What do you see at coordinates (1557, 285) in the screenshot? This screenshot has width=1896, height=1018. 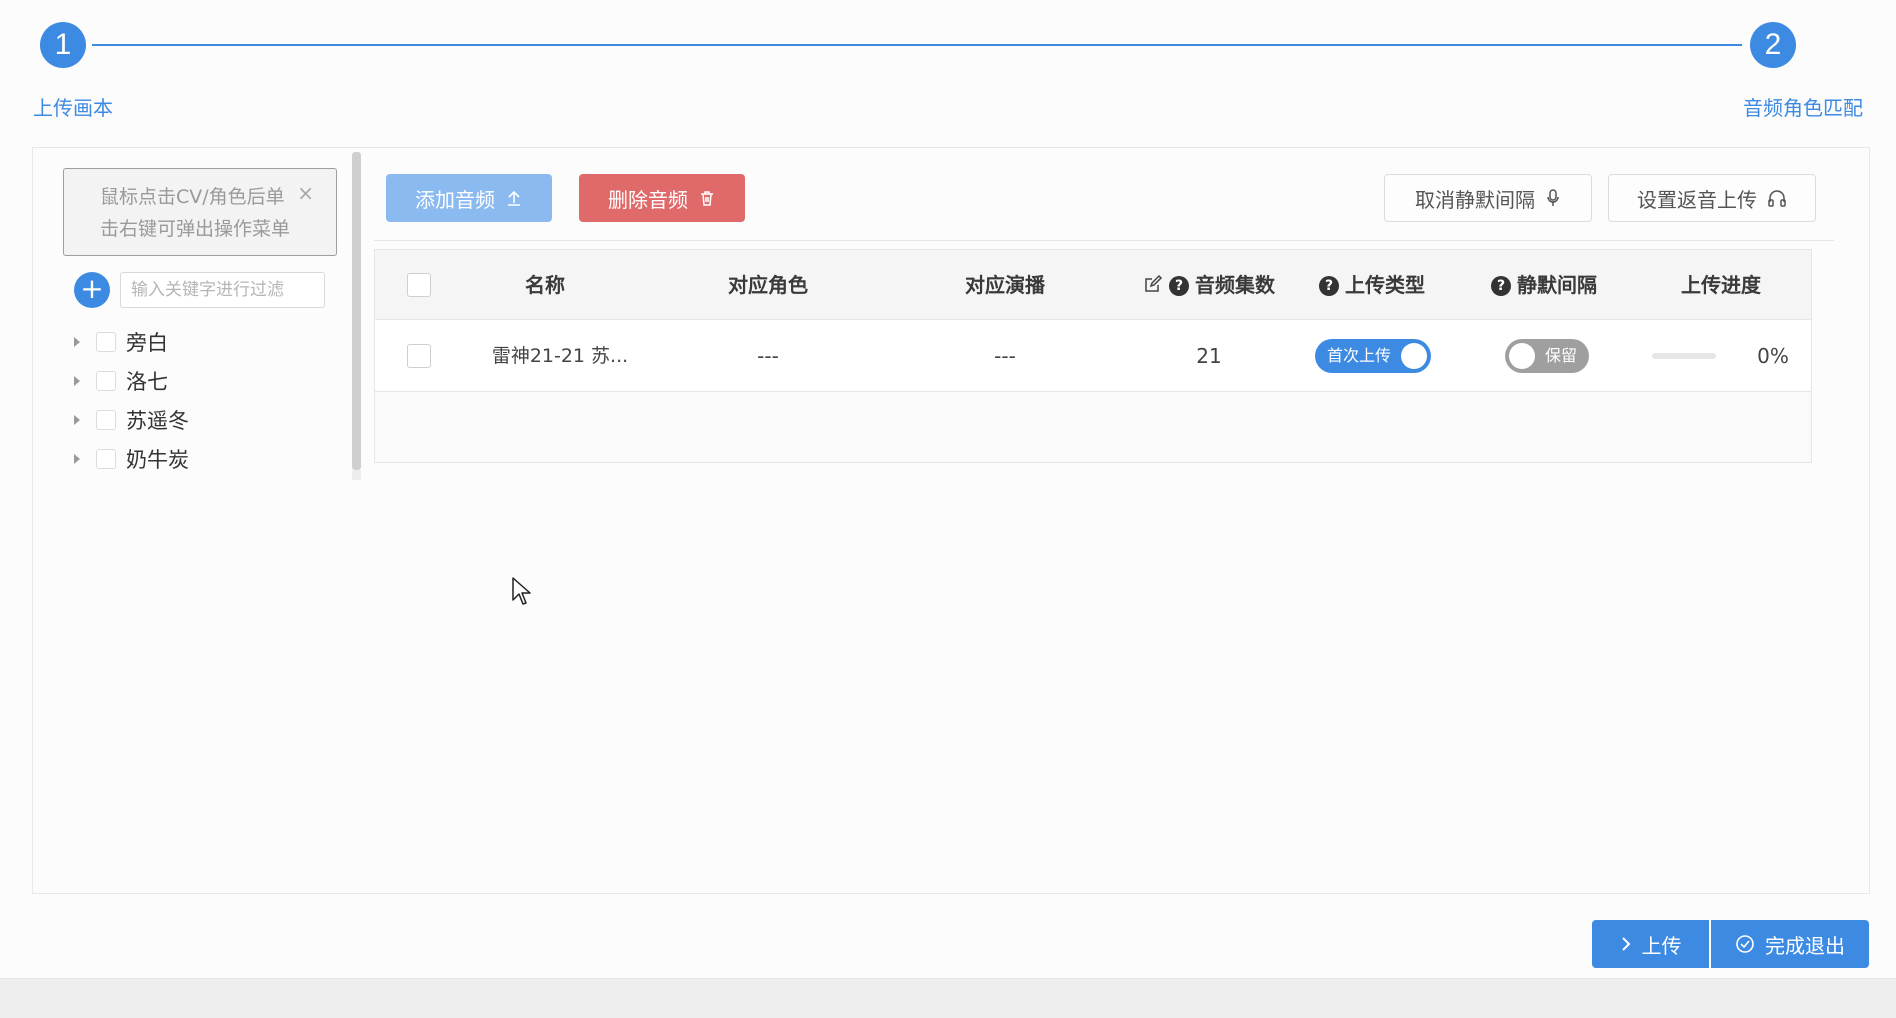 I see `column-header-silence-label: 静默间隔` at bounding box center [1557, 285].